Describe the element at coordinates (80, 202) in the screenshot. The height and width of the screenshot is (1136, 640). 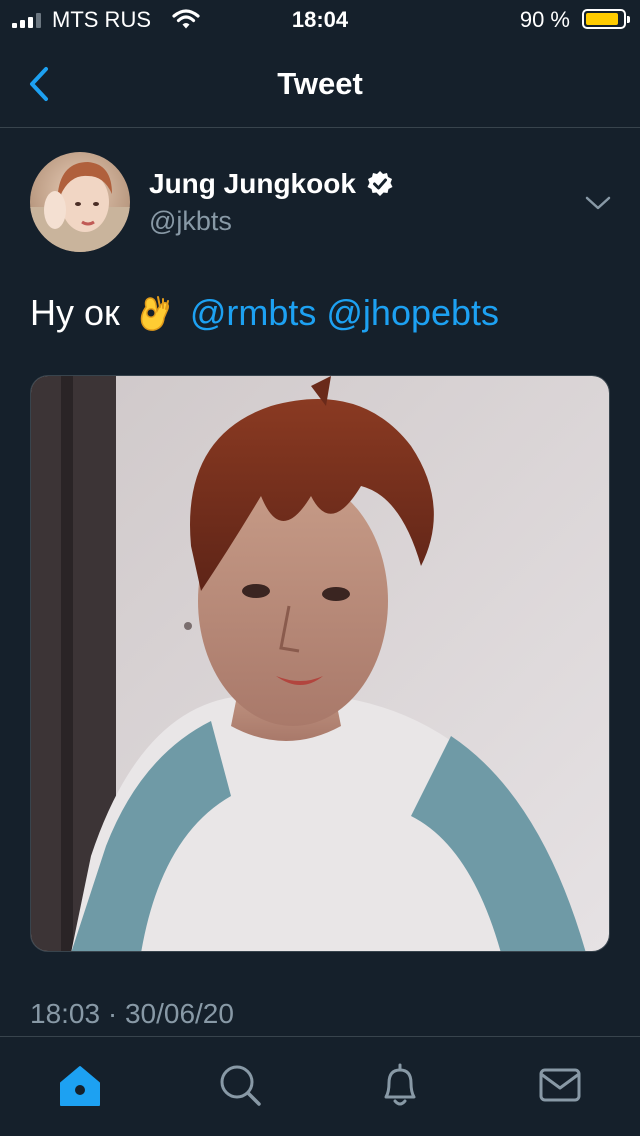
I see `avatar` at that location.